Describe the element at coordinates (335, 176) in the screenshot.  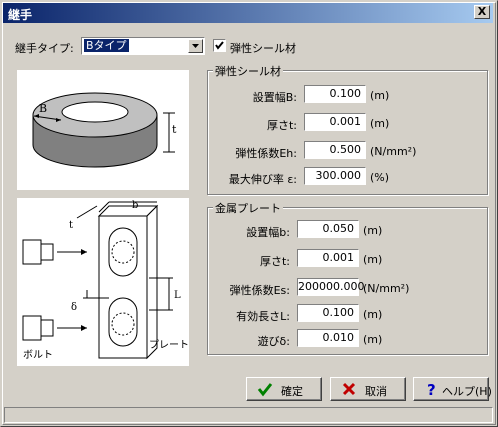
I see `seal-elongation-field: 300.000` at that location.